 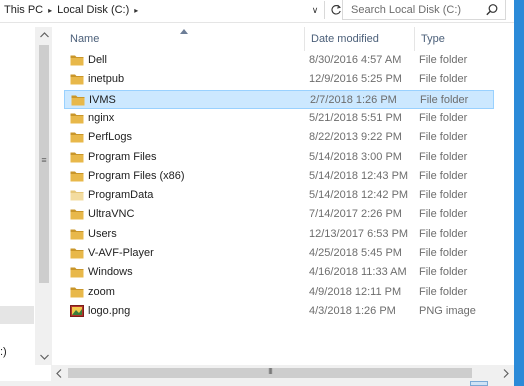 I want to click on column-header-type-label: Type, so click(x=433, y=39).